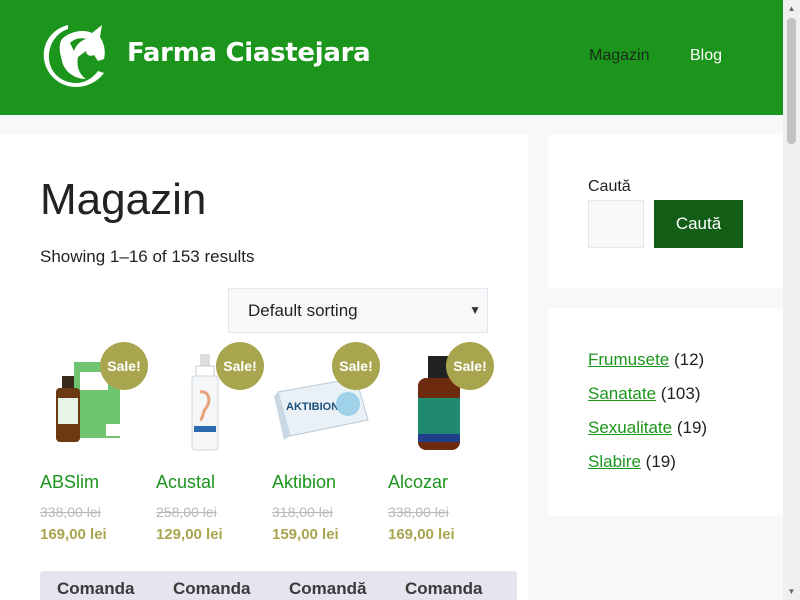 The height and width of the screenshot is (600, 800). Describe the element at coordinates (630, 427) in the screenshot. I see `category-link: Sexualitate` at that location.